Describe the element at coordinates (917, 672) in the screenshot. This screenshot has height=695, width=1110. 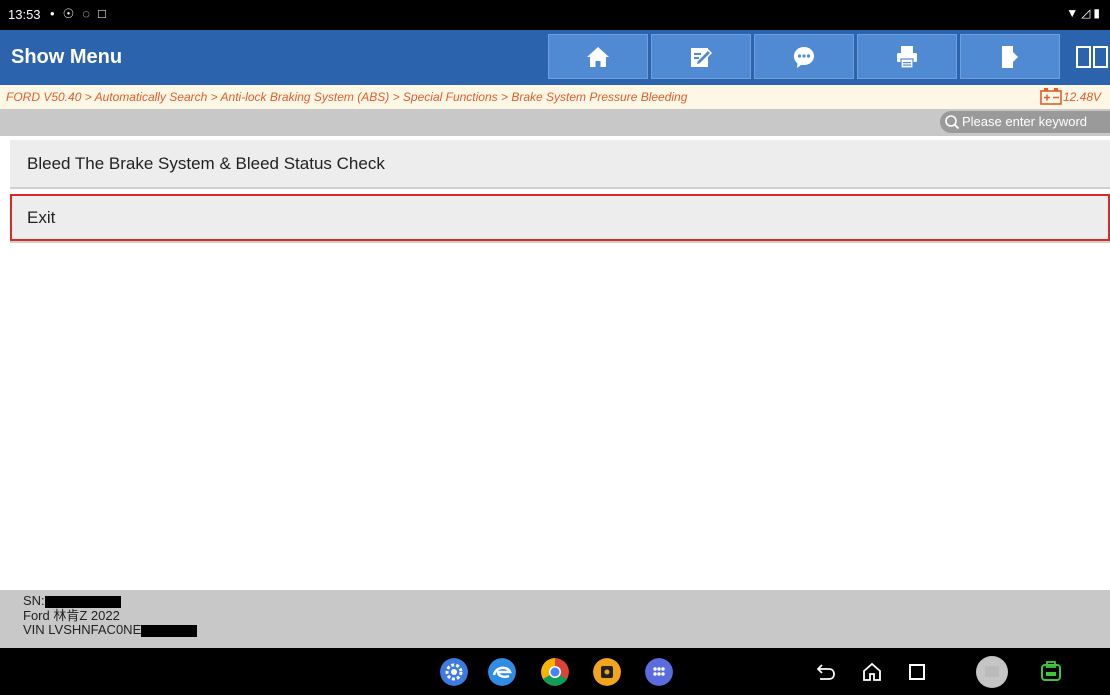
I see `recents-icon` at that location.